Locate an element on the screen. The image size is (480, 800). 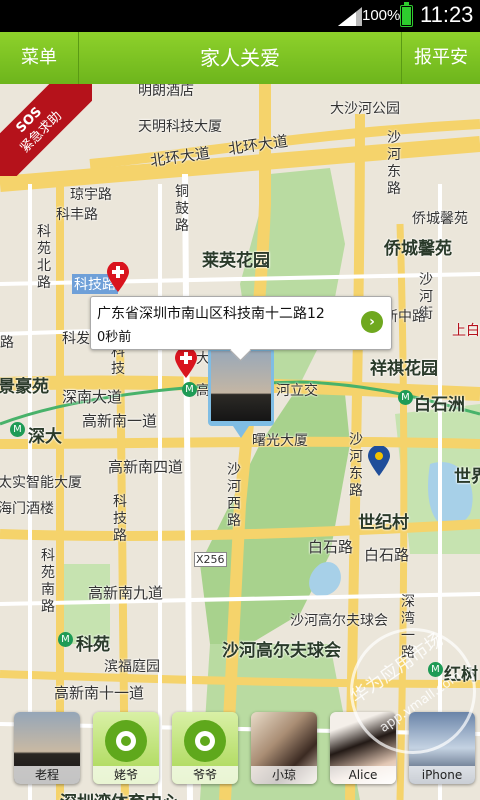
chevron-right-icon: › is located at coordinates (372, 322).